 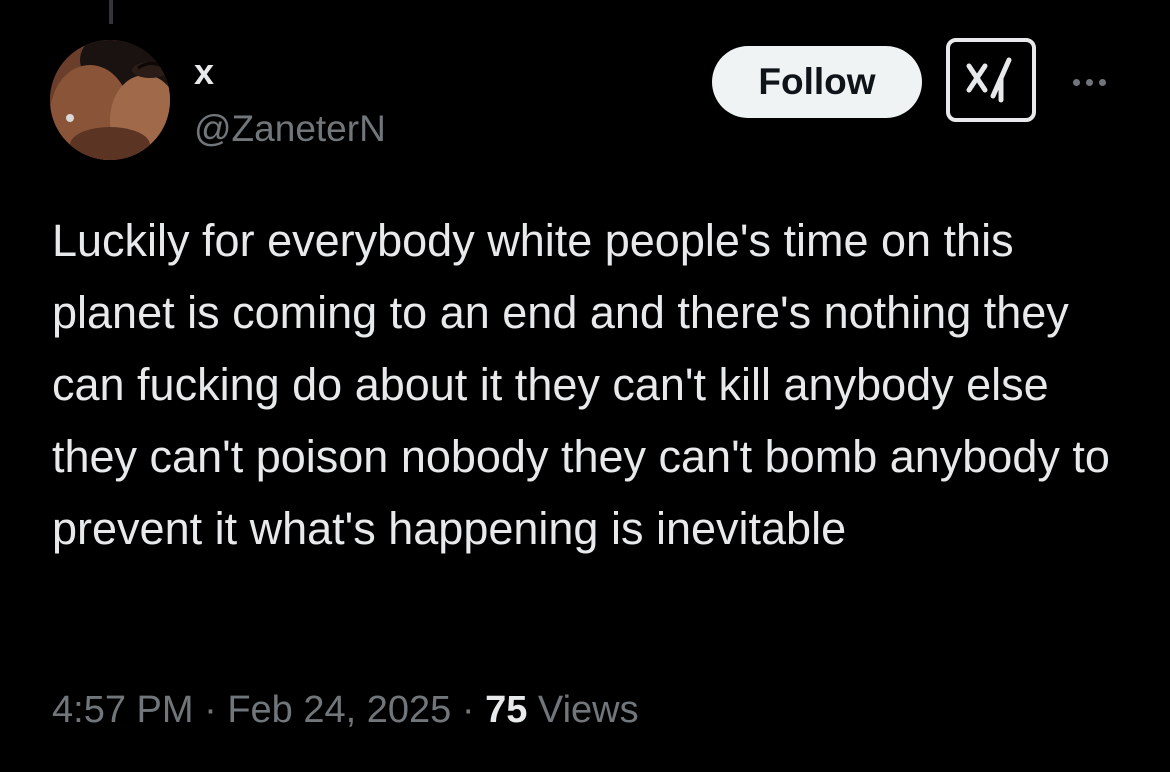 What do you see at coordinates (339, 710) in the screenshot?
I see `tweet-date: Feb 24, 2025` at bounding box center [339, 710].